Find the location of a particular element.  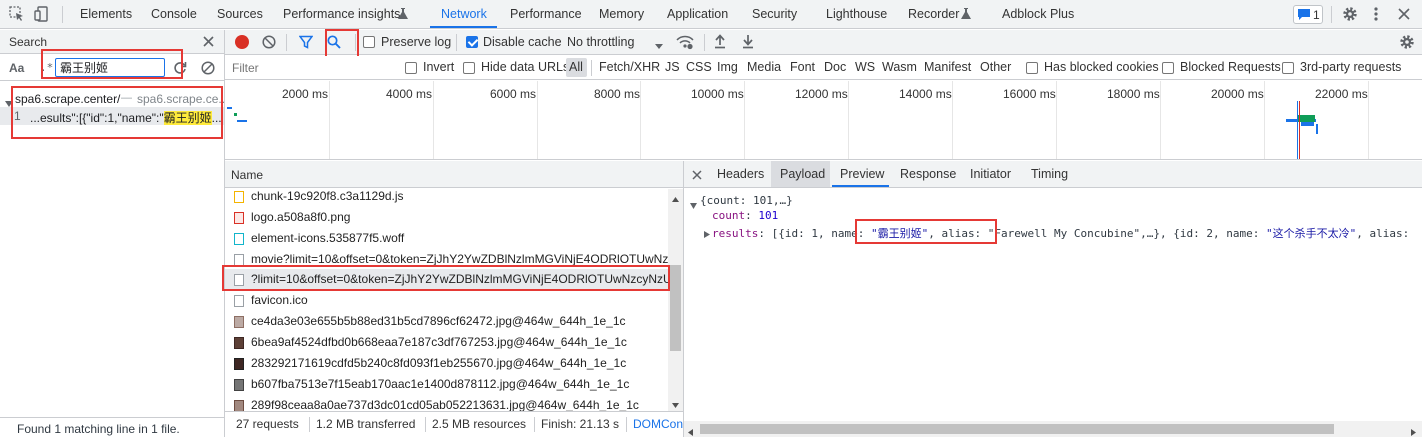

filter-input is located at coordinates (310, 68).